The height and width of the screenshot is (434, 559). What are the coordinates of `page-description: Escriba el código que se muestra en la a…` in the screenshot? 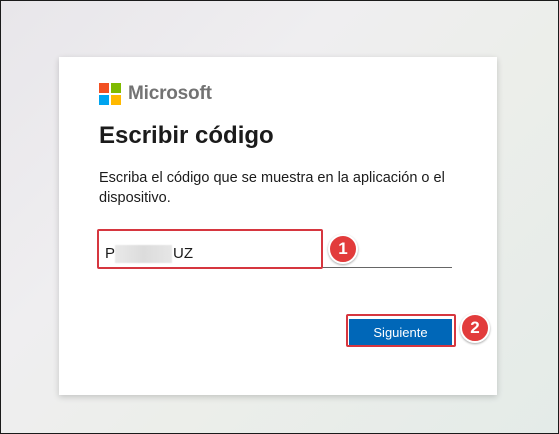 It's located at (272, 188).